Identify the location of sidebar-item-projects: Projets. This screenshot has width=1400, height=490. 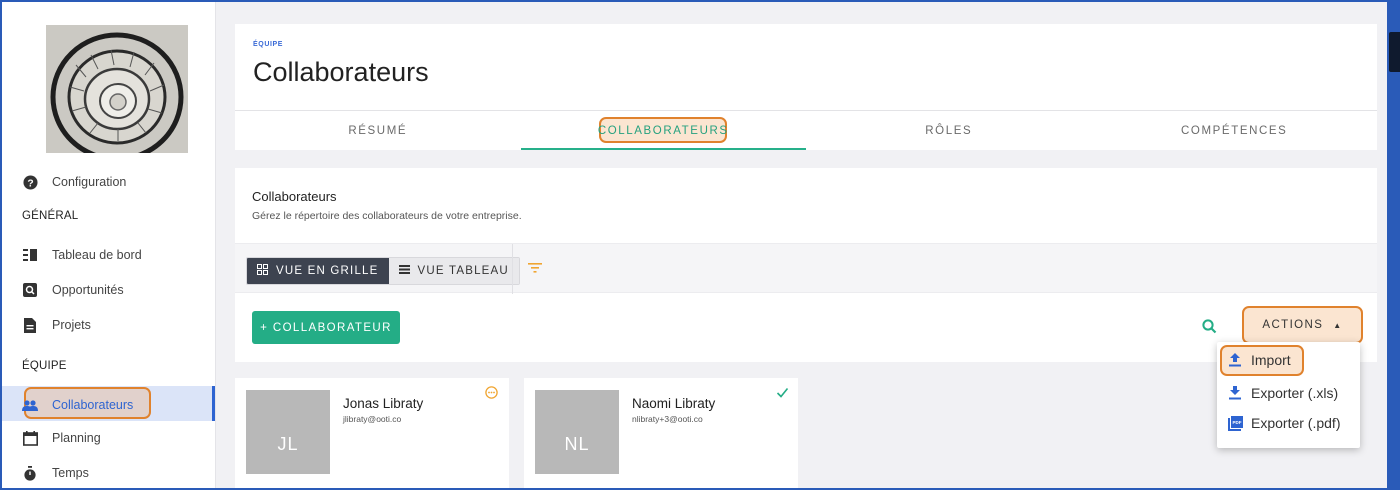
(56, 325).